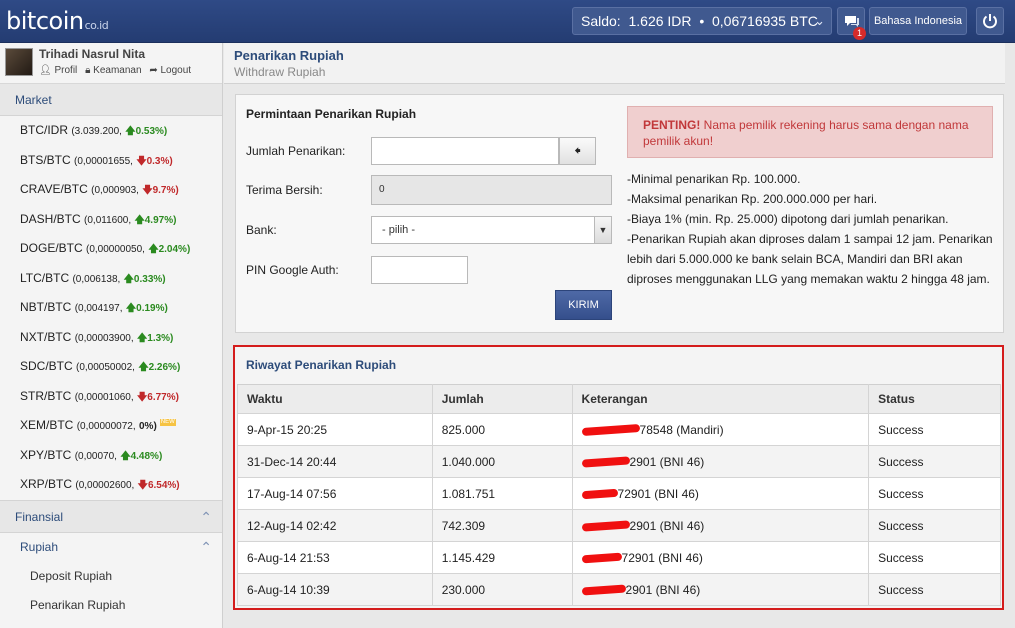 This screenshot has width=1015, height=628. Describe the element at coordinates (934, 399) in the screenshot. I see `col-status: Status` at that location.